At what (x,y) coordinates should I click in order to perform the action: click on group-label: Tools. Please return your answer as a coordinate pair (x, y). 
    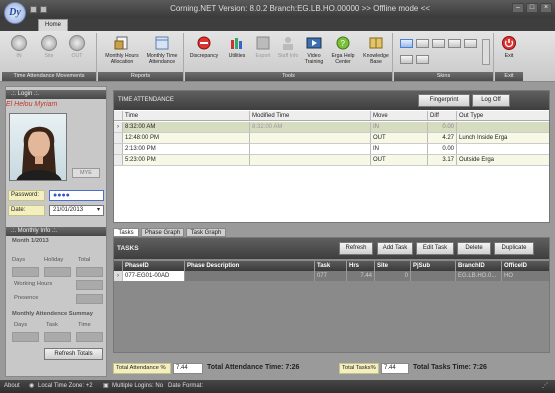
    Looking at the image, I should click on (288, 76).